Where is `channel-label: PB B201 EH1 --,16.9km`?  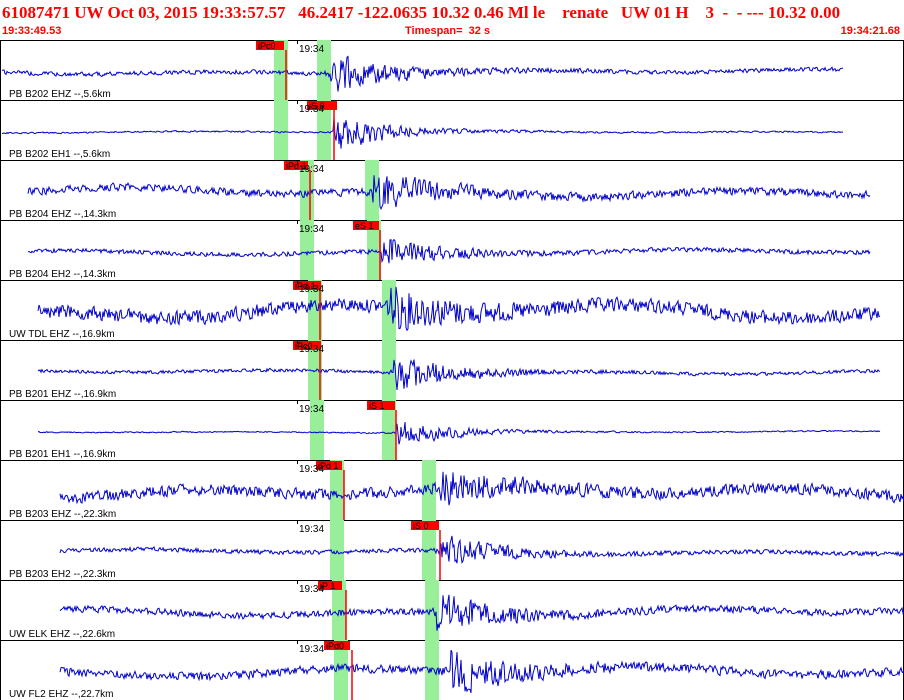 channel-label: PB B201 EH1 --,16.9km is located at coordinates (62, 454).